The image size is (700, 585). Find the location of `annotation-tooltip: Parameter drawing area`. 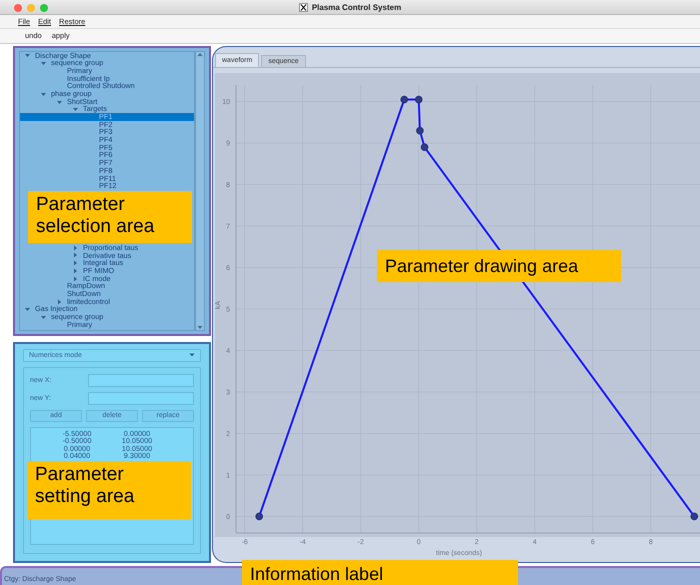

annotation-tooltip: Parameter drawing area is located at coordinates (499, 266).